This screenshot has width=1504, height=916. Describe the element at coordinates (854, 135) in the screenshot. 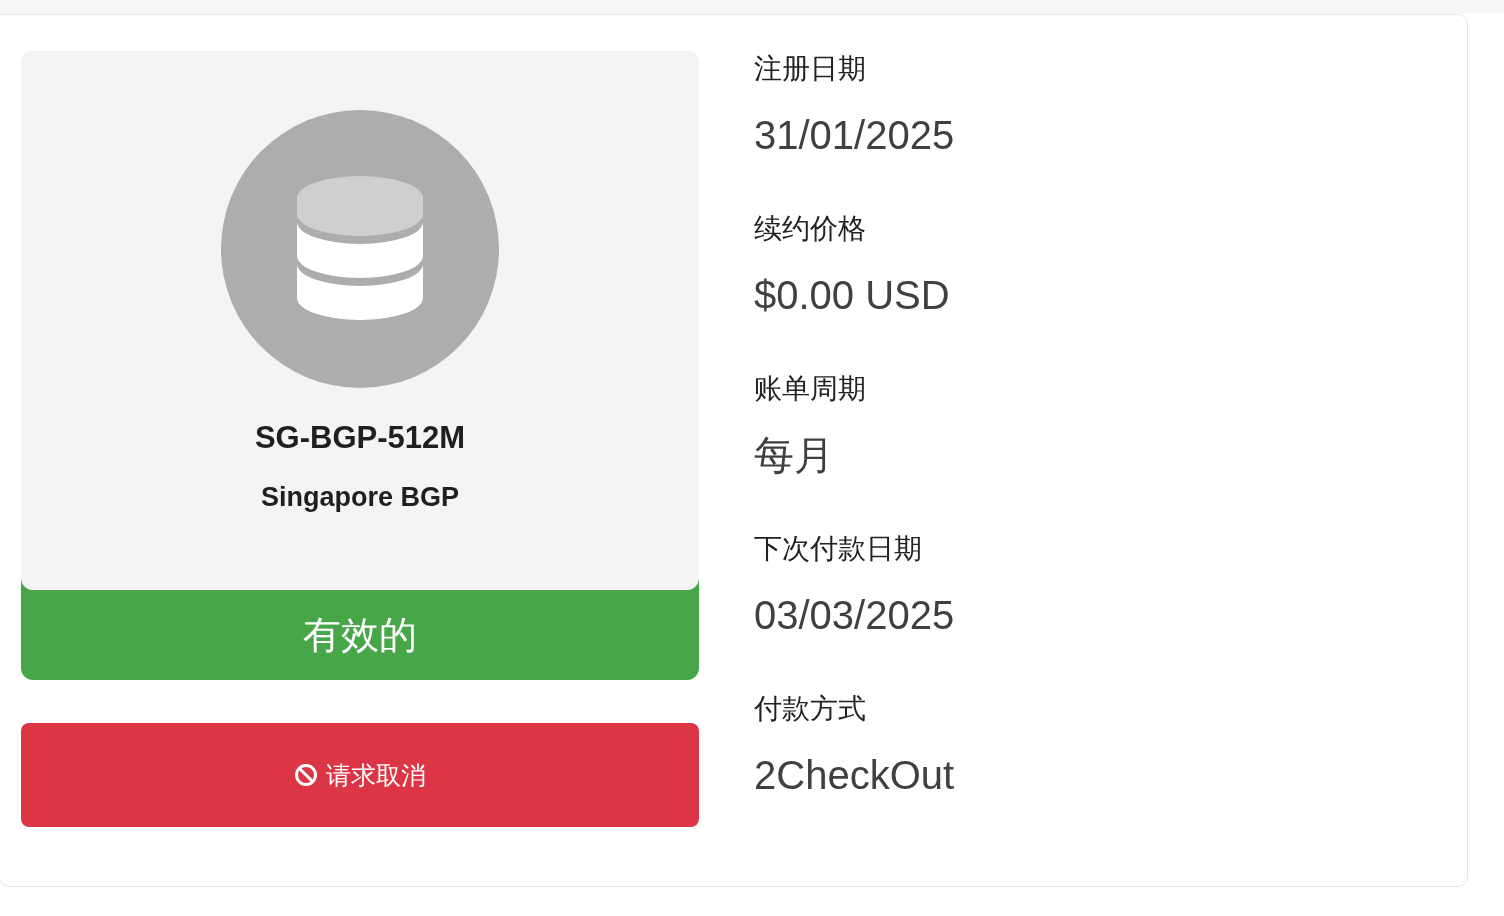

I see `detail-value: 31/01/2025` at that location.